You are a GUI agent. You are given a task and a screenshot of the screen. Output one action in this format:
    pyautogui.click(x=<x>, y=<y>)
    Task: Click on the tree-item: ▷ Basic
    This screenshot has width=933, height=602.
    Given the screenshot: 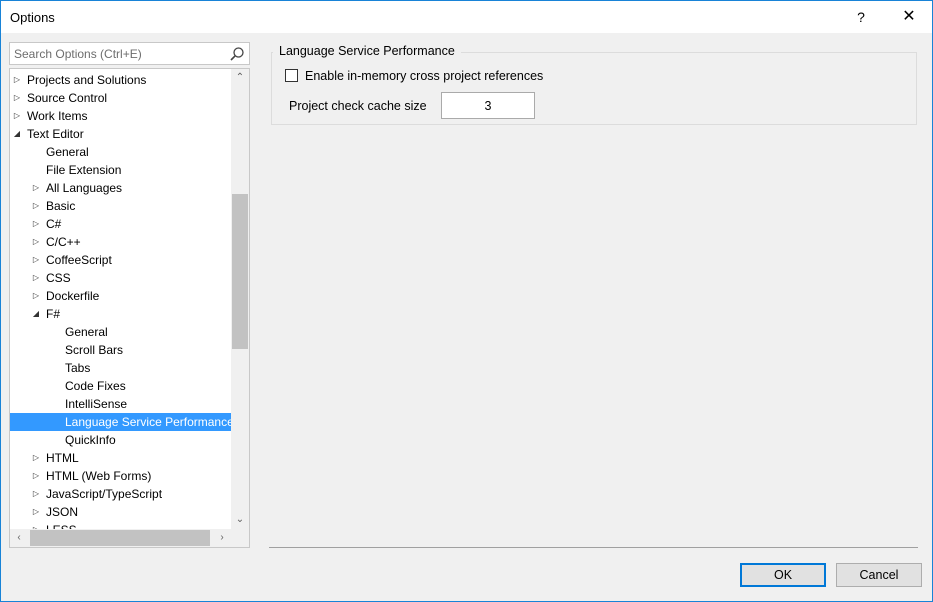 What is the action you would take?
    pyautogui.click(x=120, y=206)
    